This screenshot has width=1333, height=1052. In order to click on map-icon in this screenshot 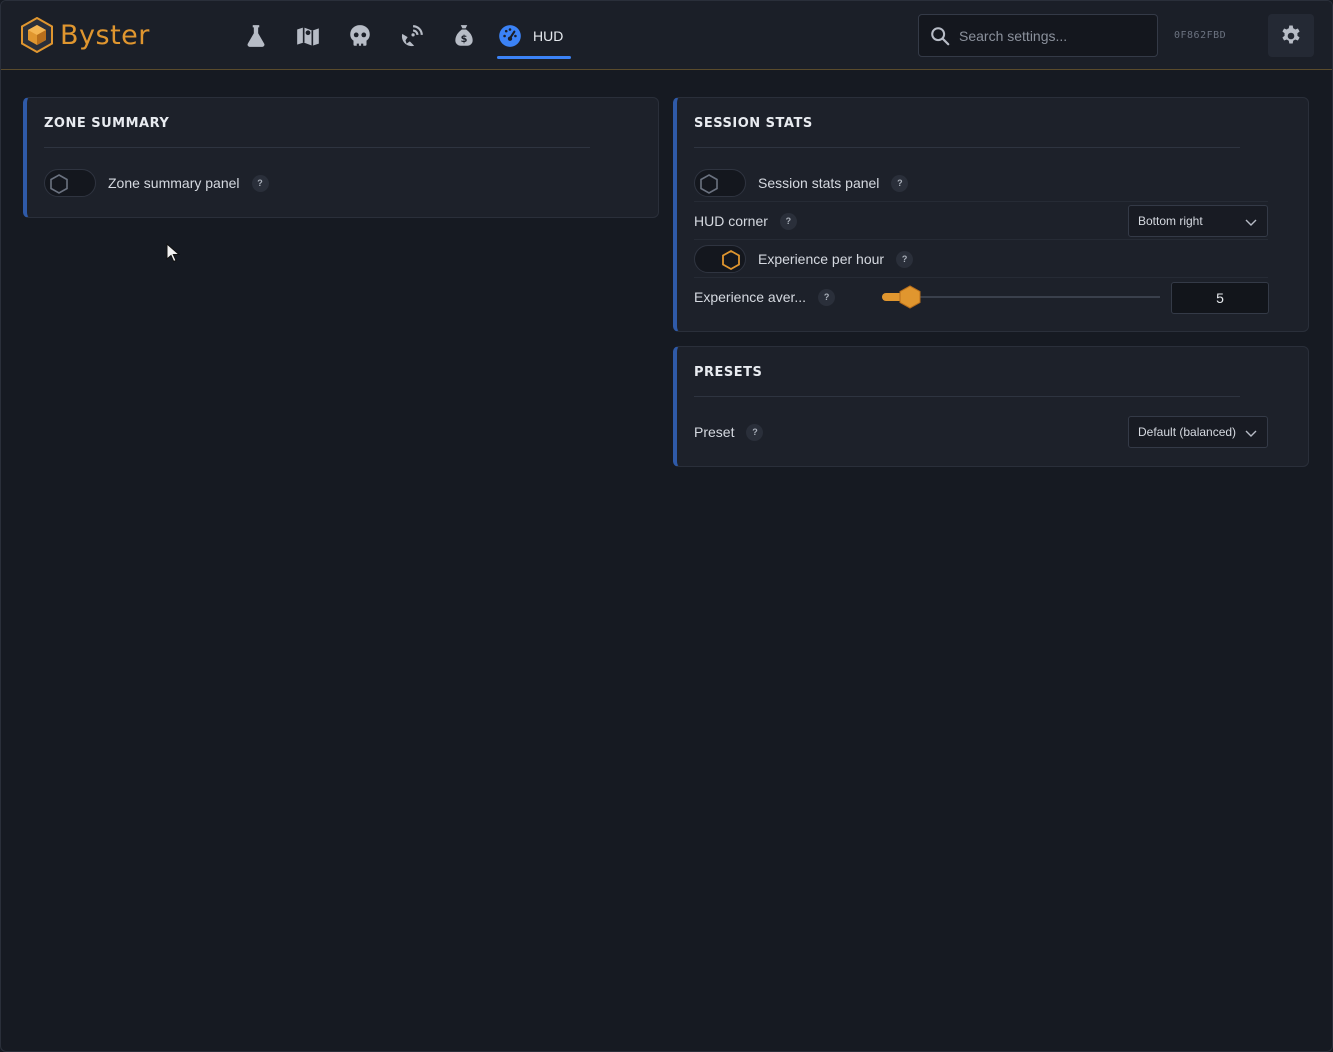, I will do `click(308, 36)`.